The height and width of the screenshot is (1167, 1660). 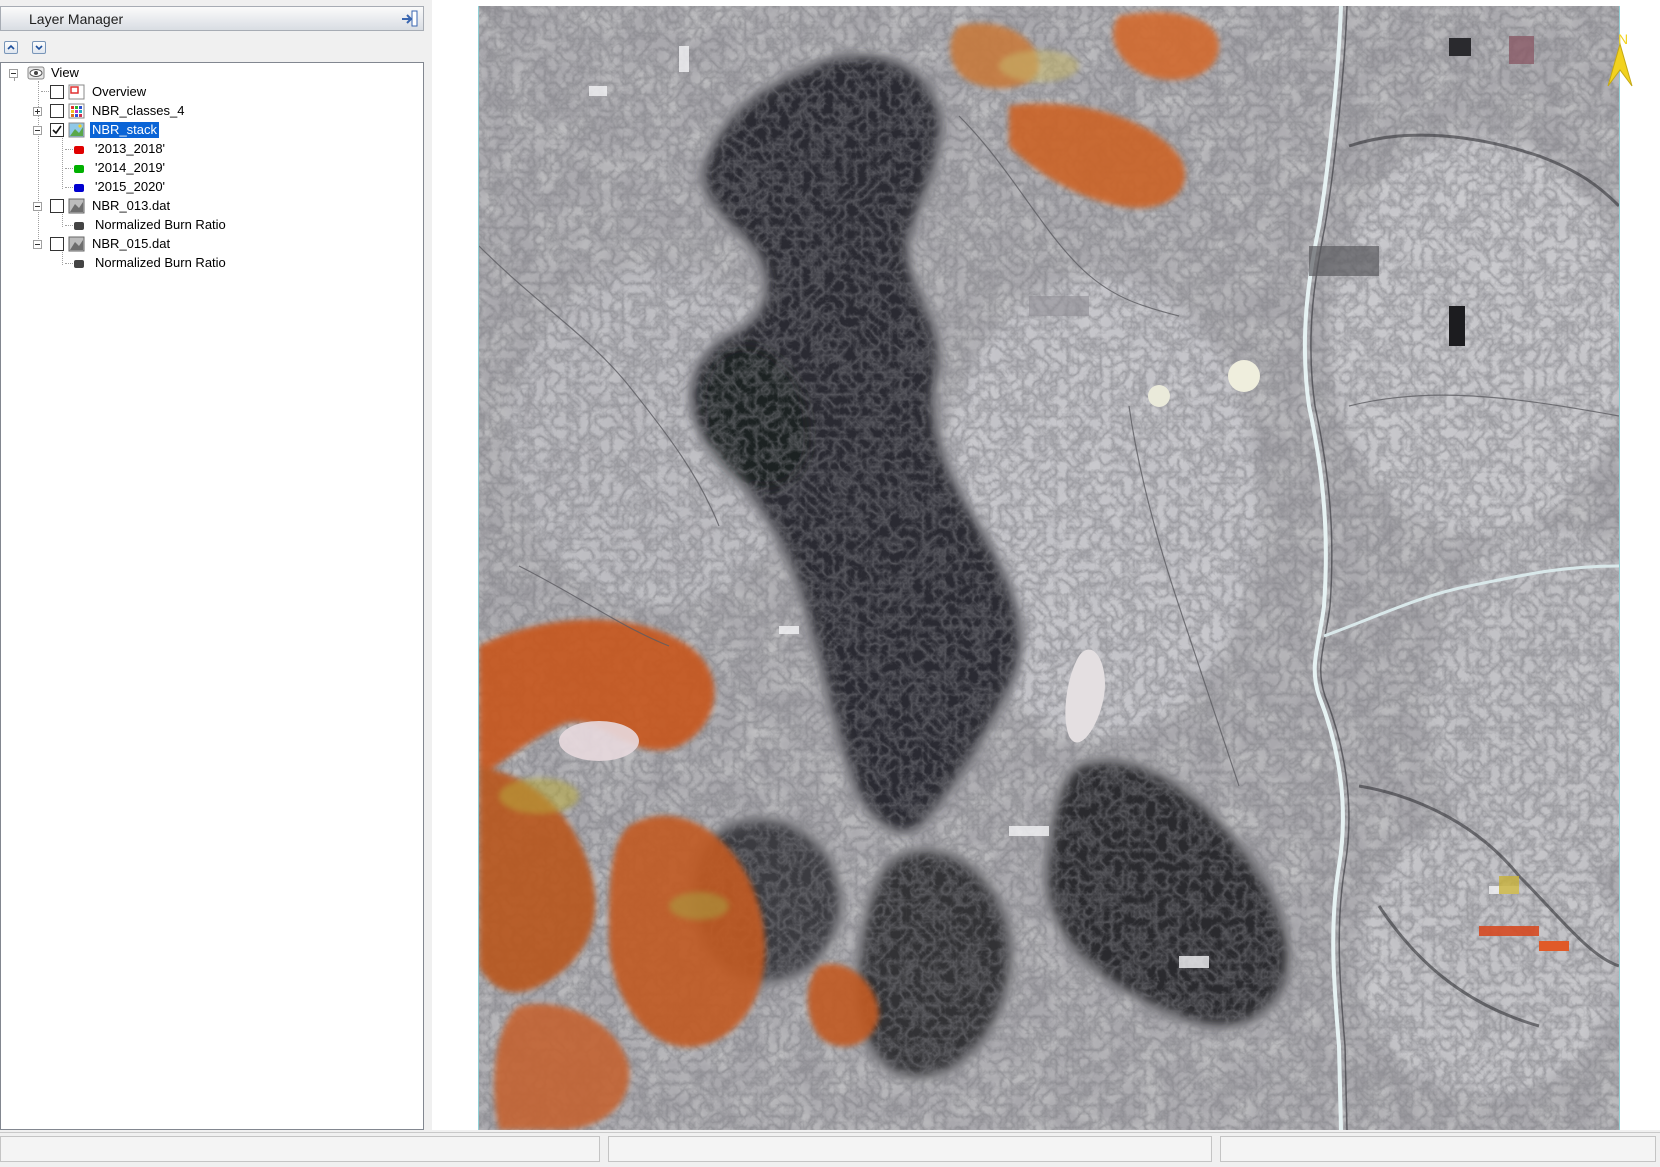 What do you see at coordinates (410, 18) in the screenshot?
I see `pin-icon` at bounding box center [410, 18].